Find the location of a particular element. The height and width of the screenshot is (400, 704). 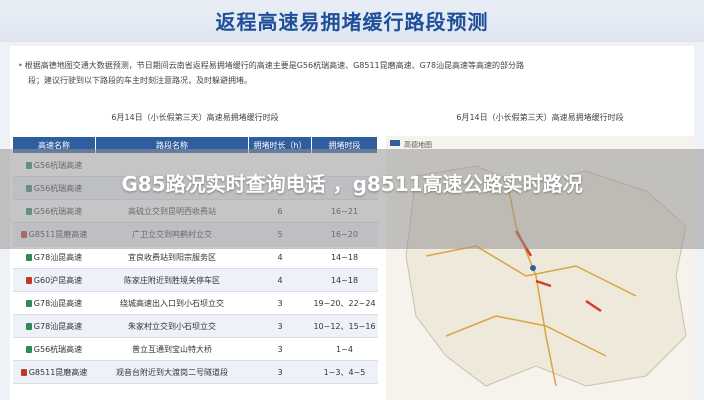

cell-segment: 朱家村立交到小石坝立交 is located at coordinates (172, 326).